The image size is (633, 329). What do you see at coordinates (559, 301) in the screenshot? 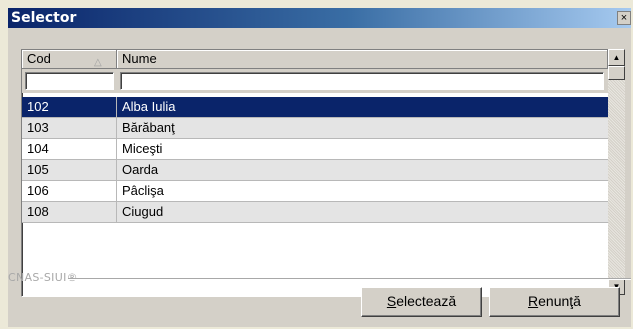
I see `cancel-label: enunţă` at bounding box center [559, 301].